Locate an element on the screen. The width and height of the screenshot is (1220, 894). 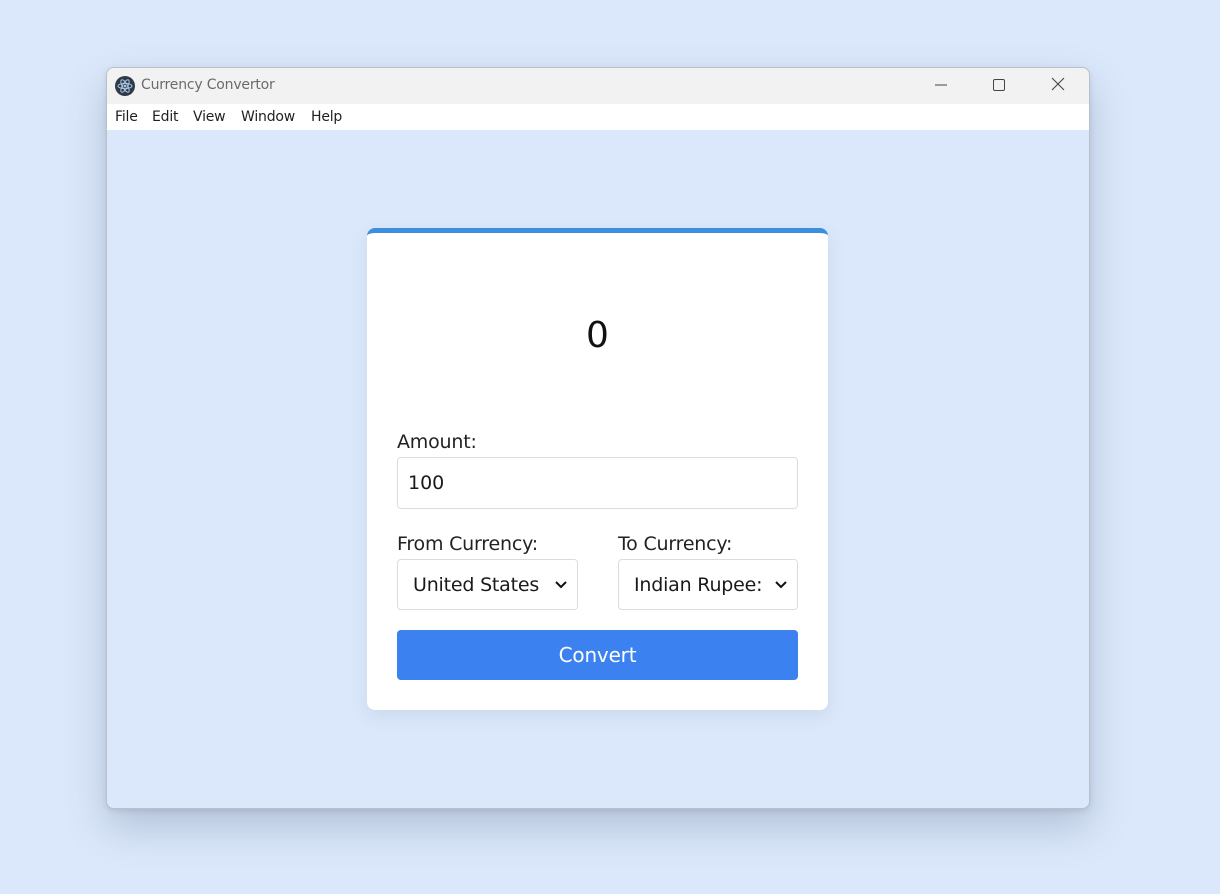
title-bar: Currency Convertor is located at coordinates (598, 86).